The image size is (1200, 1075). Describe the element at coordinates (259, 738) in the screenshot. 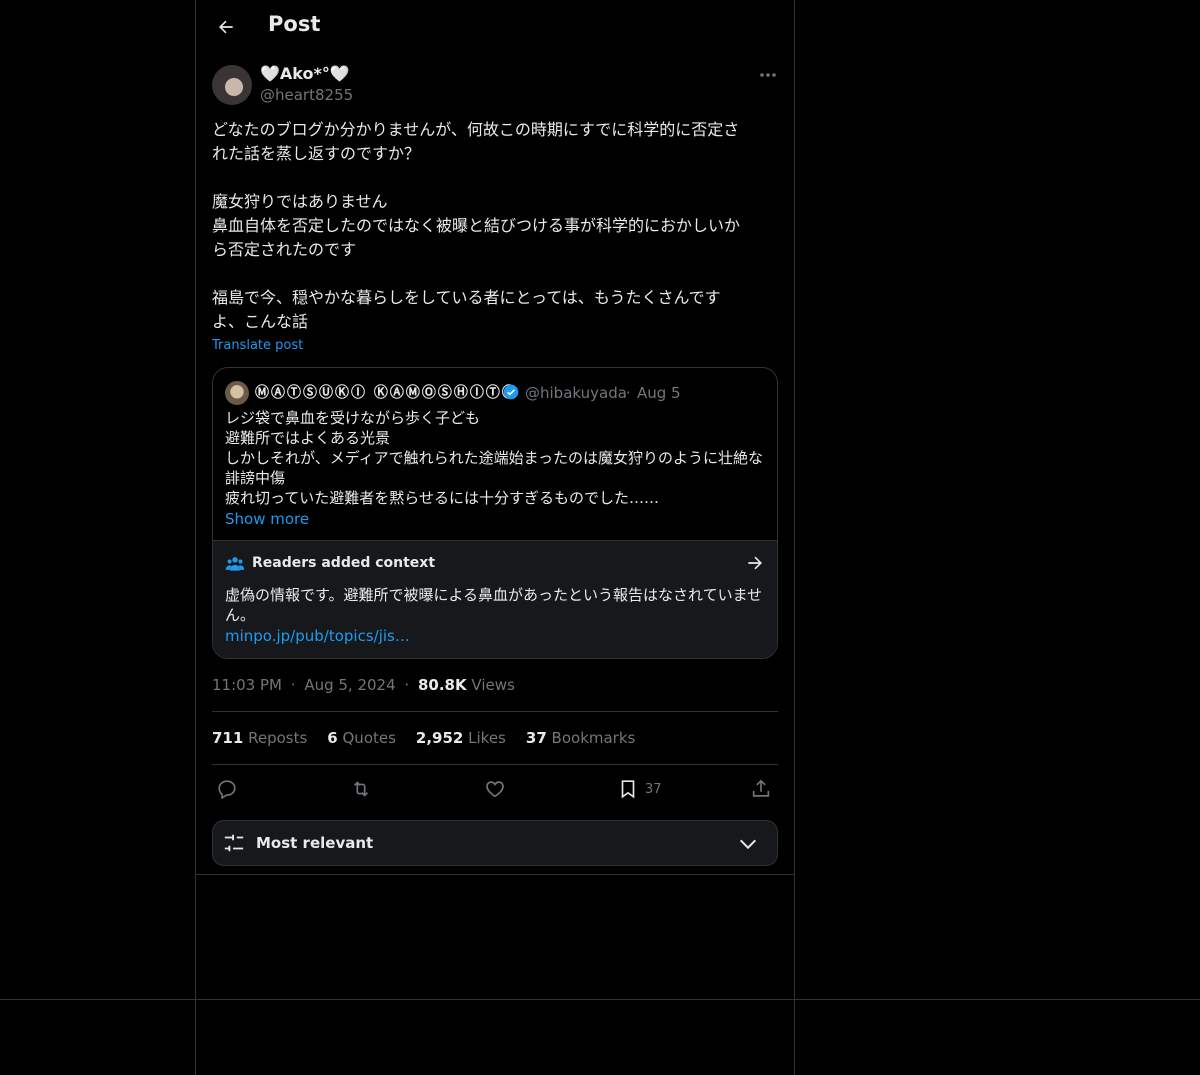

I see `reposts-stat: 711 Reposts` at that location.